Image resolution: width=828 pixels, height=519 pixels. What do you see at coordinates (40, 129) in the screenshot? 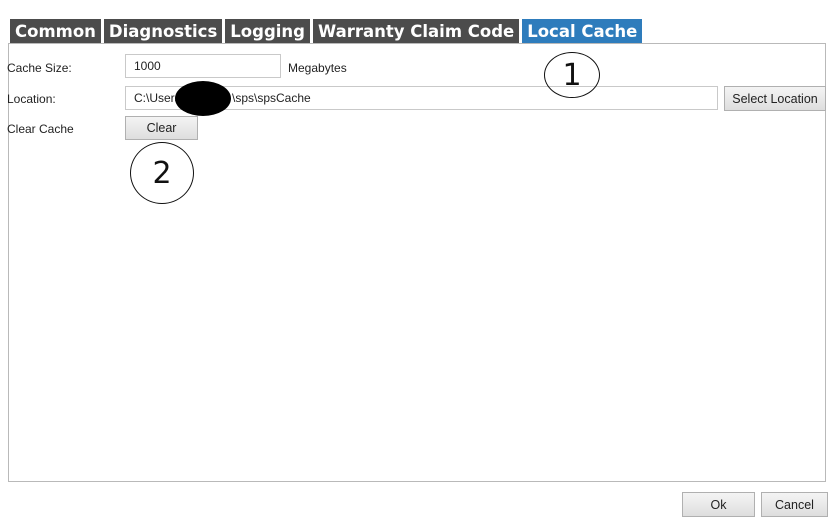
I see `clear-cache-label: Clear Cache` at bounding box center [40, 129].